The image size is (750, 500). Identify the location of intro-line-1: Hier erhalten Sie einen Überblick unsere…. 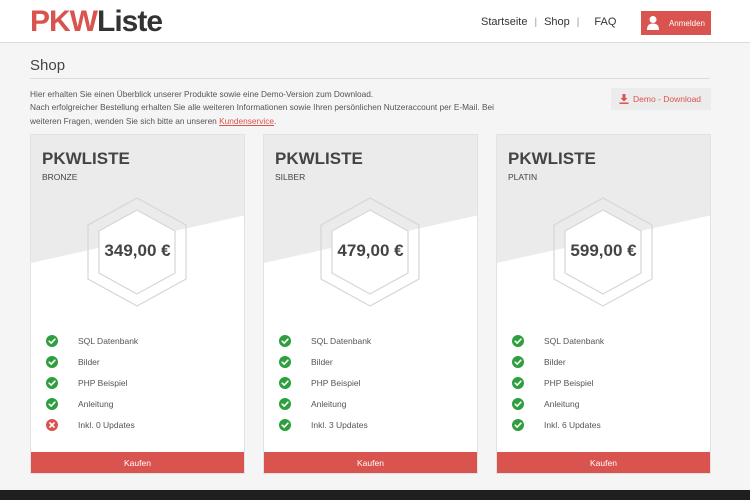
(202, 94).